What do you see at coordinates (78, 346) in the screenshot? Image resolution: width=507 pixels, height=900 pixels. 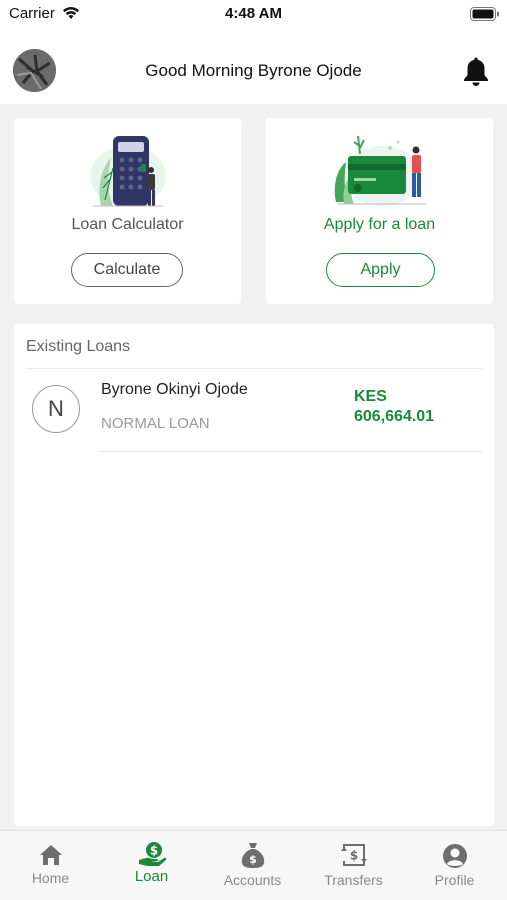 I see `existing-loans-heading: Existing Loans` at bounding box center [78, 346].